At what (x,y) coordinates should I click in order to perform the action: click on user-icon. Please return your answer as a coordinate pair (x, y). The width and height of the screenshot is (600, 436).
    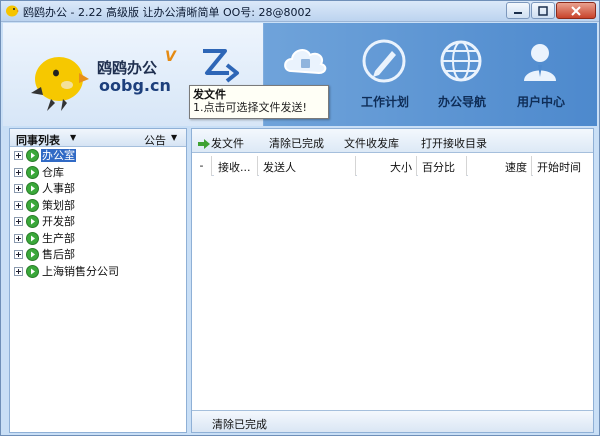
    Looking at the image, I should click on (540, 62).